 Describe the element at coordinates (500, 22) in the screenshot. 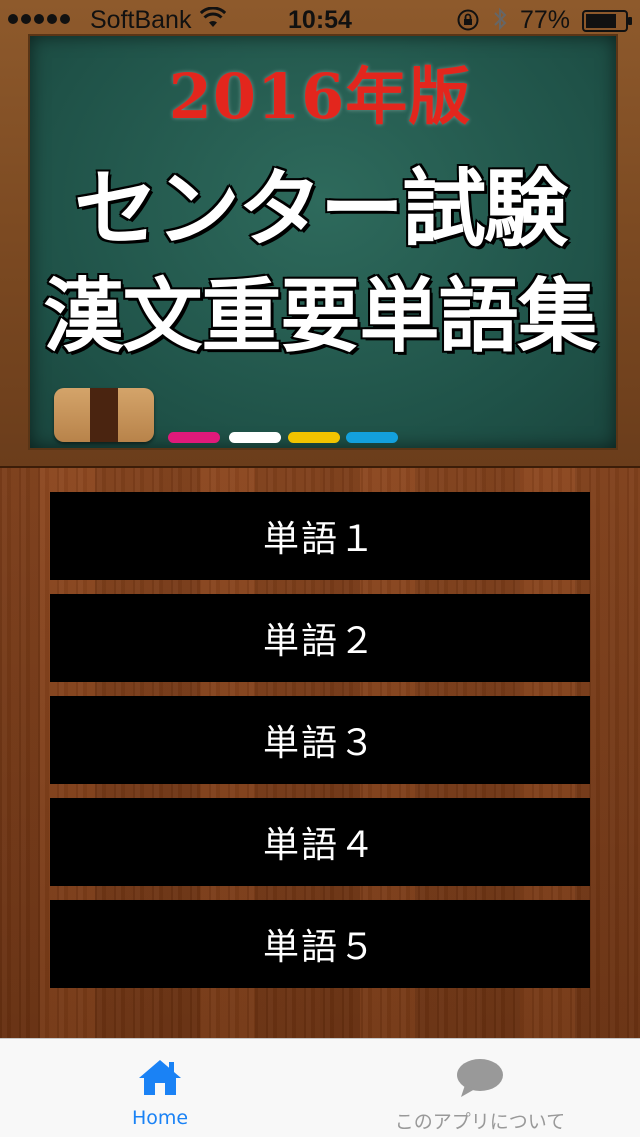

I see `bluetooth-icon` at that location.